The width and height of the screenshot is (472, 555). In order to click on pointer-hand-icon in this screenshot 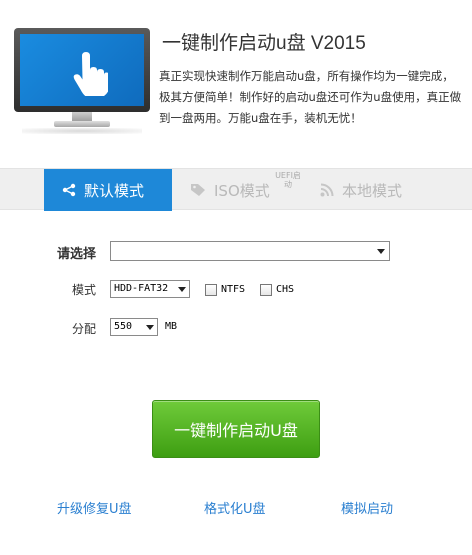, I will do `click(90, 74)`.